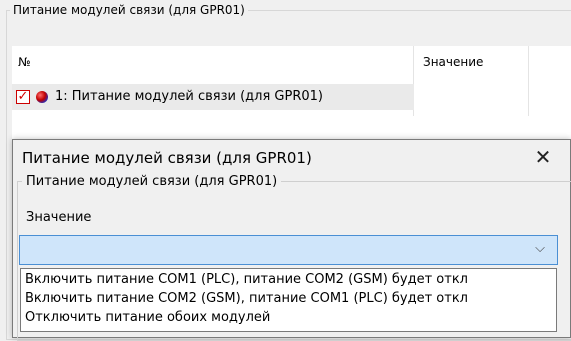  Describe the element at coordinates (23, 97) in the screenshot. I see `row-checkbox: ✓` at that location.